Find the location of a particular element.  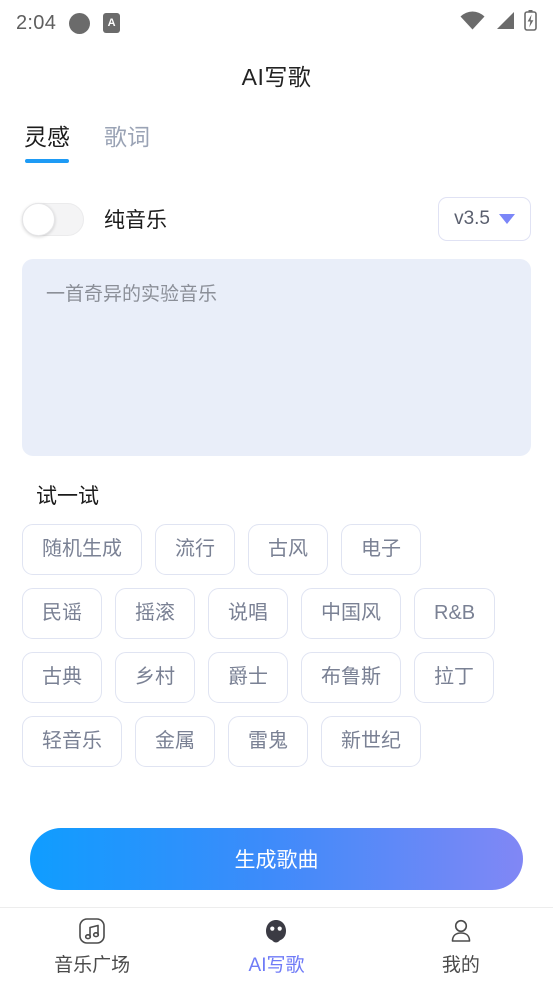

genre-chip: 流行 is located at coordinates (195, 549).